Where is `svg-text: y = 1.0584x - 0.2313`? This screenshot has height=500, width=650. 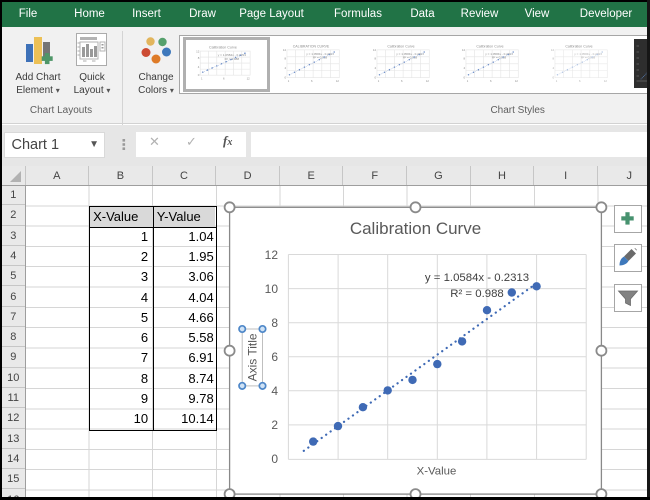 svg-text: y = 1.0584x - 0.2313 is located at coordinates (477, 278).